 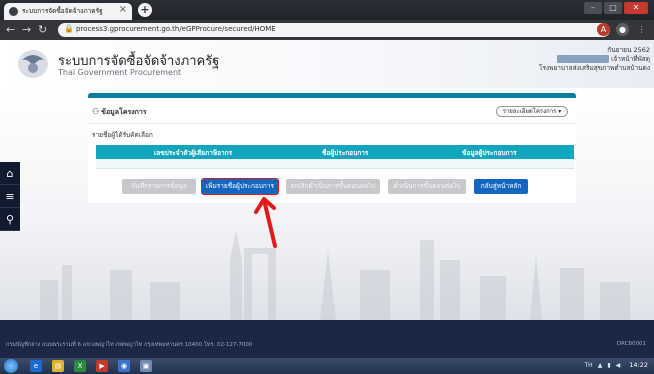 I want to click on os-taskbar: e ▤ X ▶ ◉ ▣ TH ▲ ▮ ◀ 14:22, so click(x=327, y=366).